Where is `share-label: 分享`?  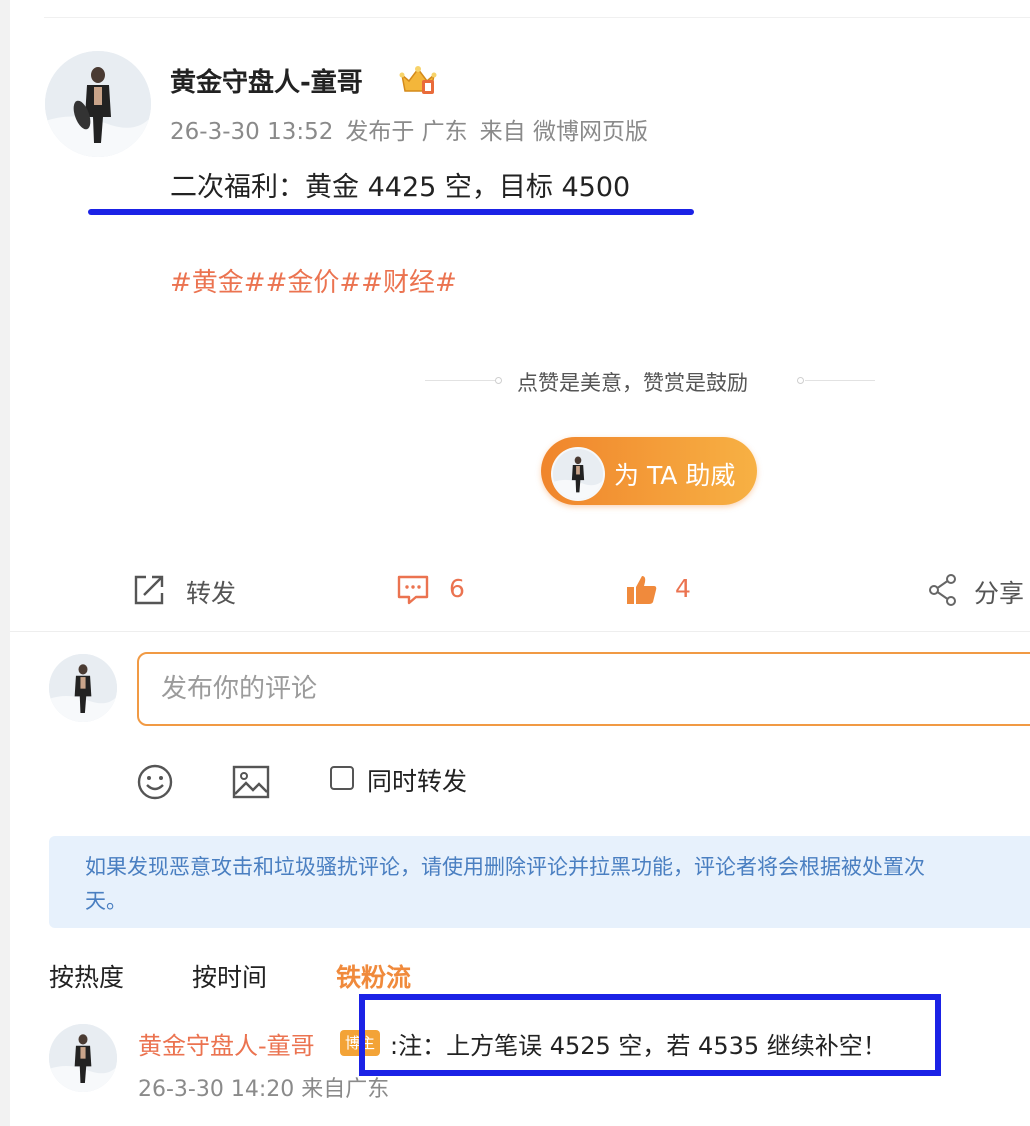 share-label: 分享 is located at coordinates (999, 593).